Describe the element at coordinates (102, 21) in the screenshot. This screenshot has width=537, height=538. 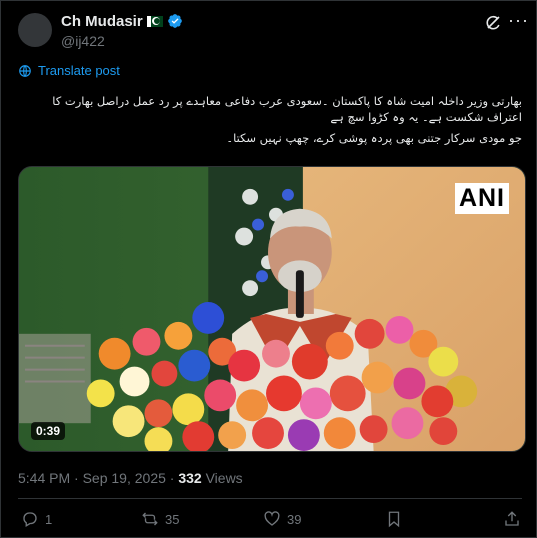
I see `display-name: Ch Mudasir` at that location.